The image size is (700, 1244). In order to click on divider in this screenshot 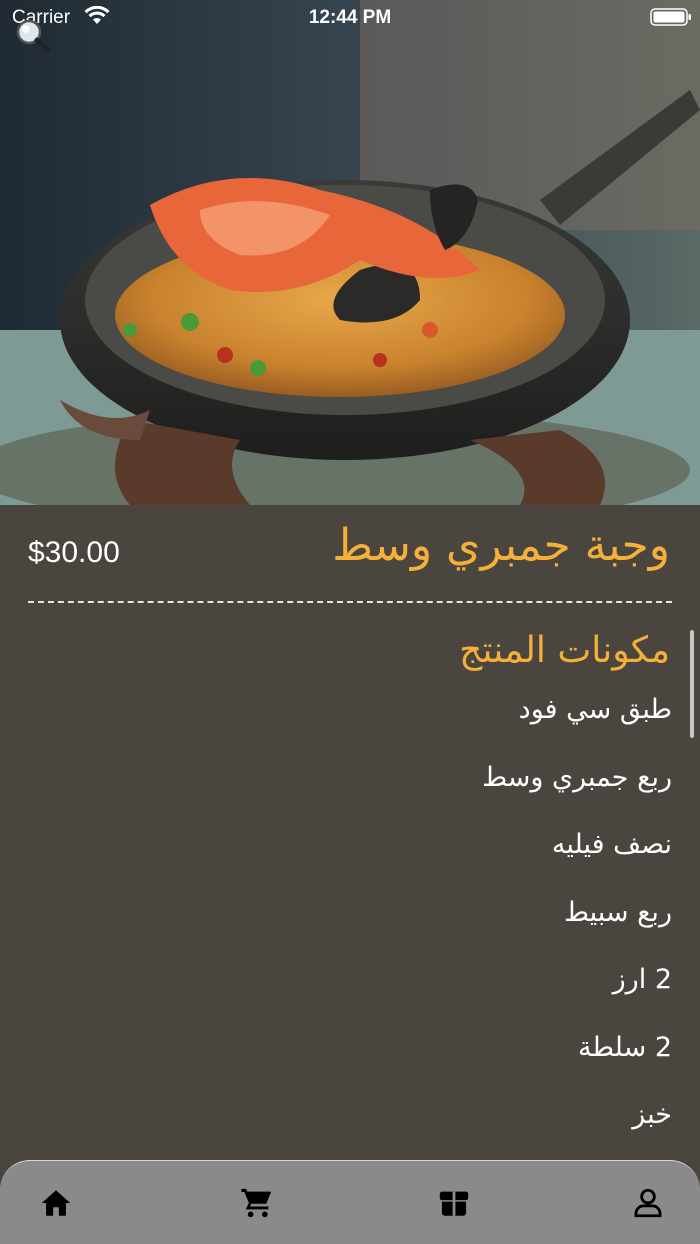, I will do `click(350, 602)`.